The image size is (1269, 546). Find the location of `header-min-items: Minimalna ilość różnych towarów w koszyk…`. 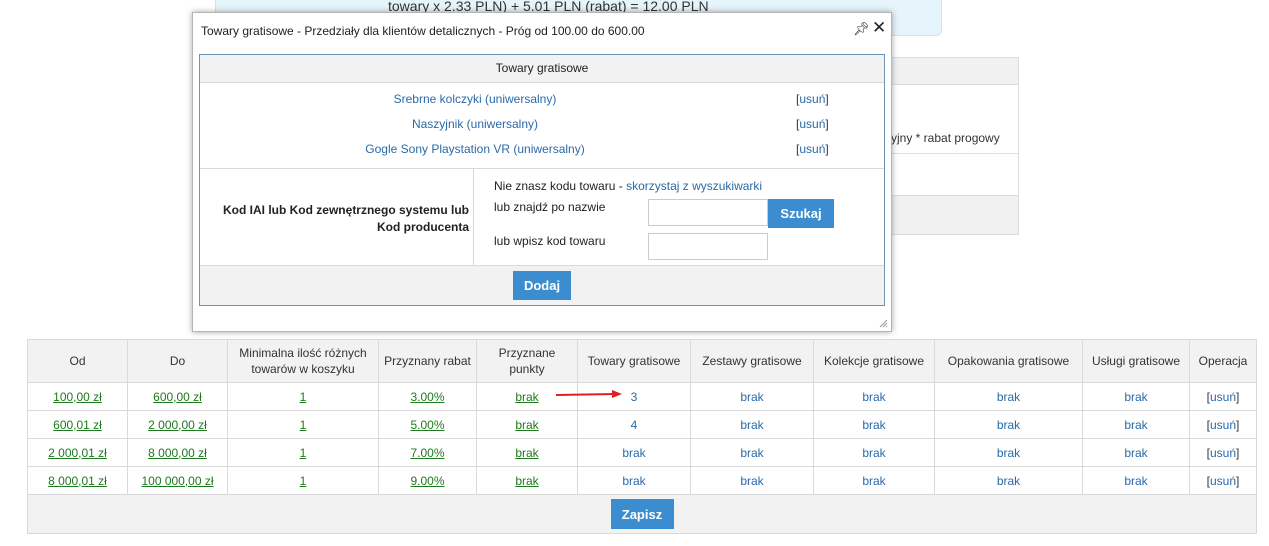

header-min-items: Minimalna ilość różnych towarów w koszyk… is located at coordinates (303, 361).